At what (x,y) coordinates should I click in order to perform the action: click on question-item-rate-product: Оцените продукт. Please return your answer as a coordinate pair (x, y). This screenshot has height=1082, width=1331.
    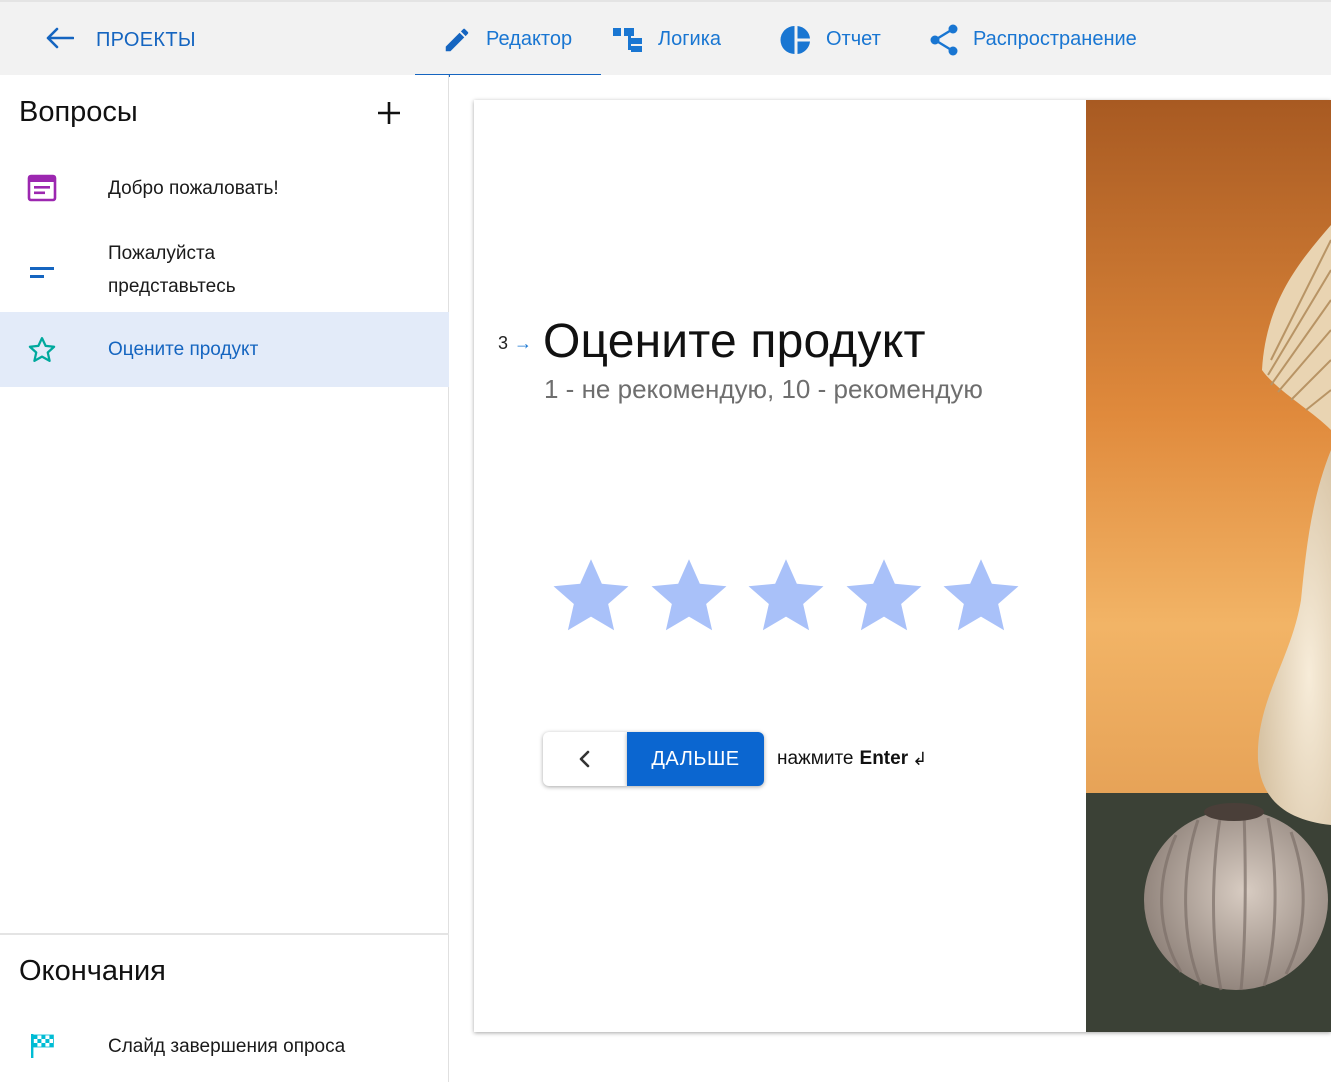
    Looking at the image, I should click on (224, 349).